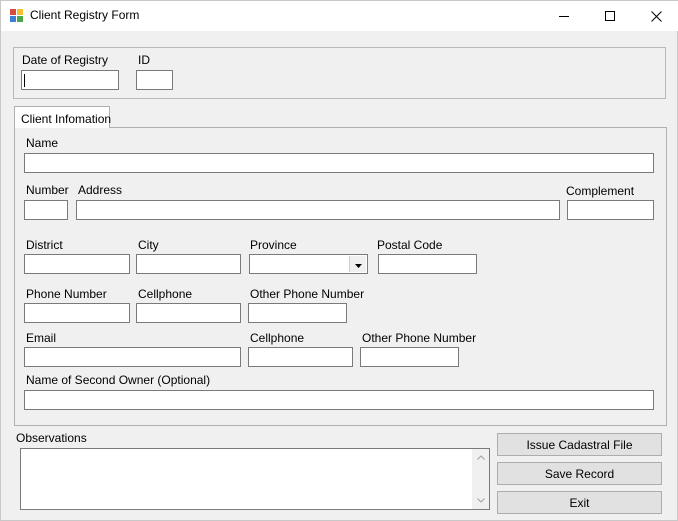  What do you see at coordinates (307, 294) in the screenshot?
I see `other-phone-number-label: Other Phone Number` at bounding box center [307, 294].